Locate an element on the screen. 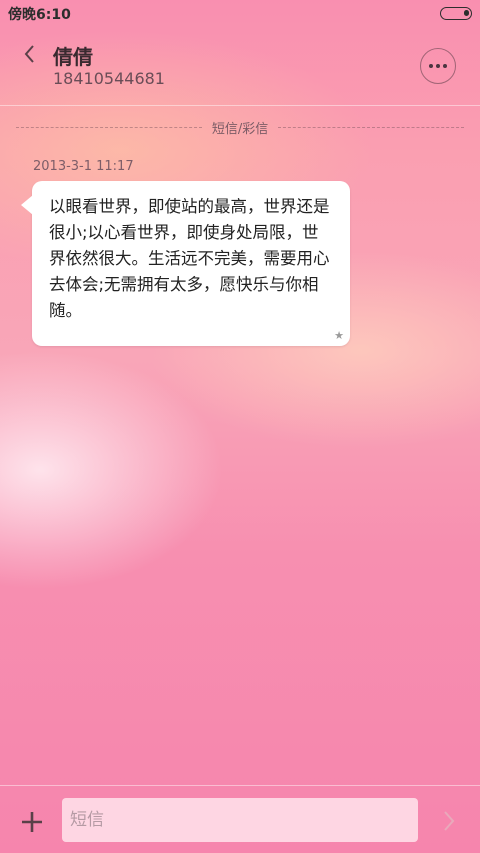 This screenshot has width=480, height=853. chevron-left-icon is located at coordinates (29, 54).